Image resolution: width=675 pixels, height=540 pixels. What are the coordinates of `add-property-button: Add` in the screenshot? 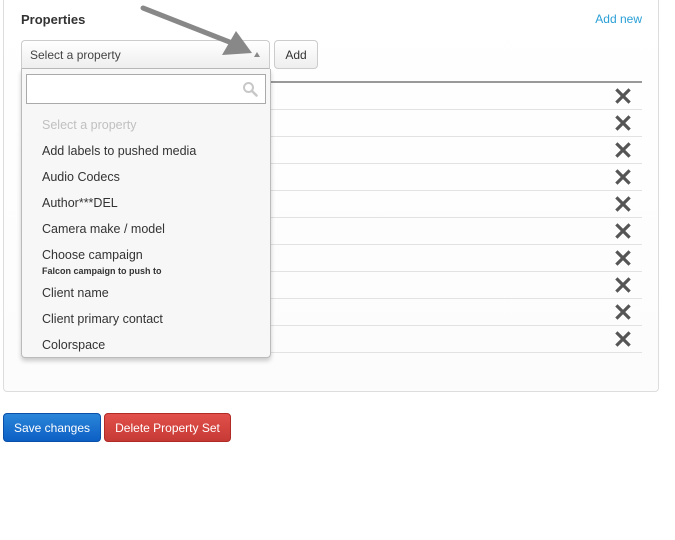 It's located at (296, 54).